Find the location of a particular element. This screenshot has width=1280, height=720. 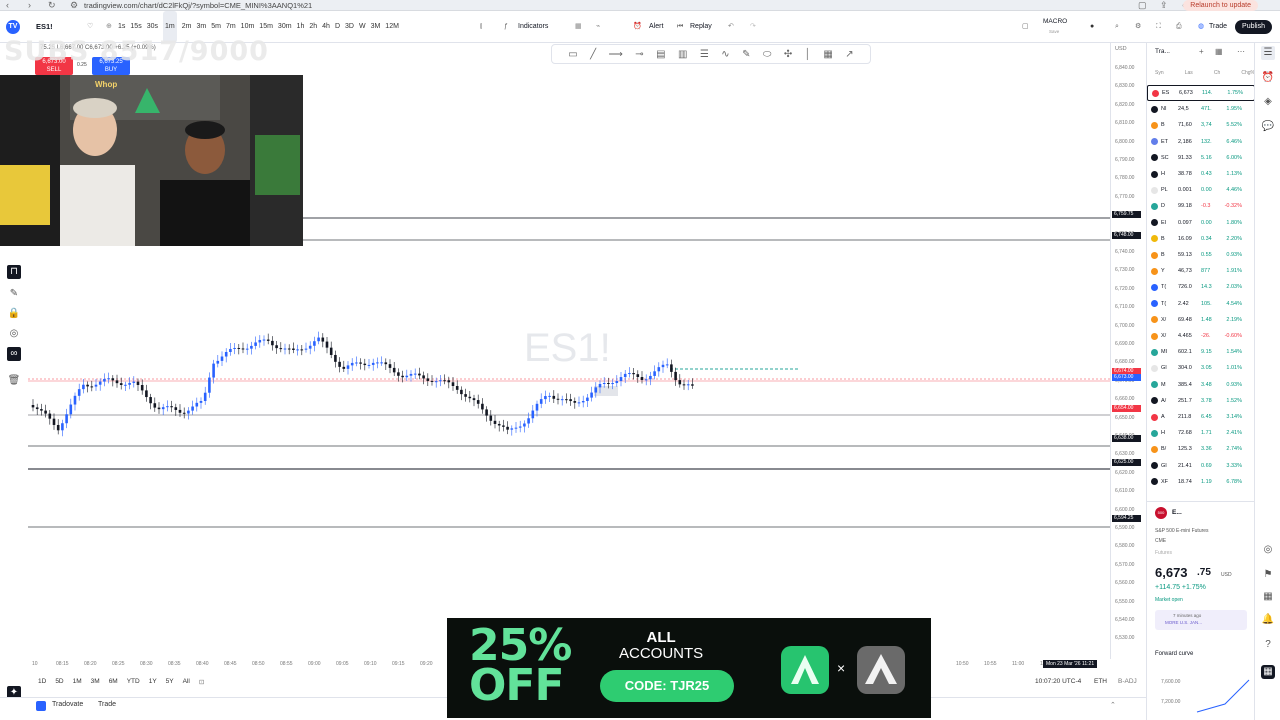

trash-icon: 🗑 is located at coordinates (14, 381).